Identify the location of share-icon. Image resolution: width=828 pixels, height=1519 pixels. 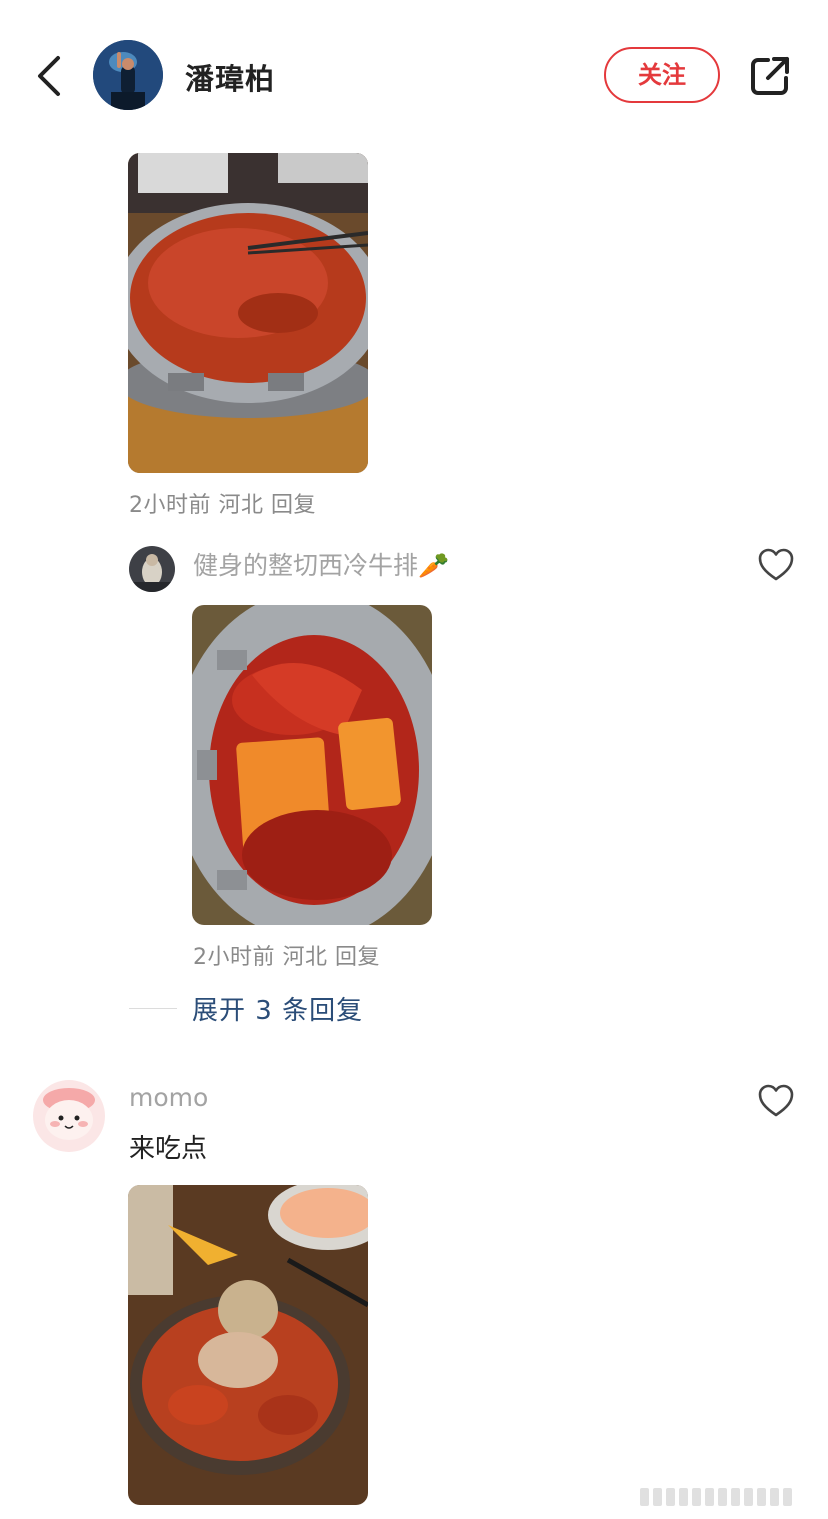
(770, 76).